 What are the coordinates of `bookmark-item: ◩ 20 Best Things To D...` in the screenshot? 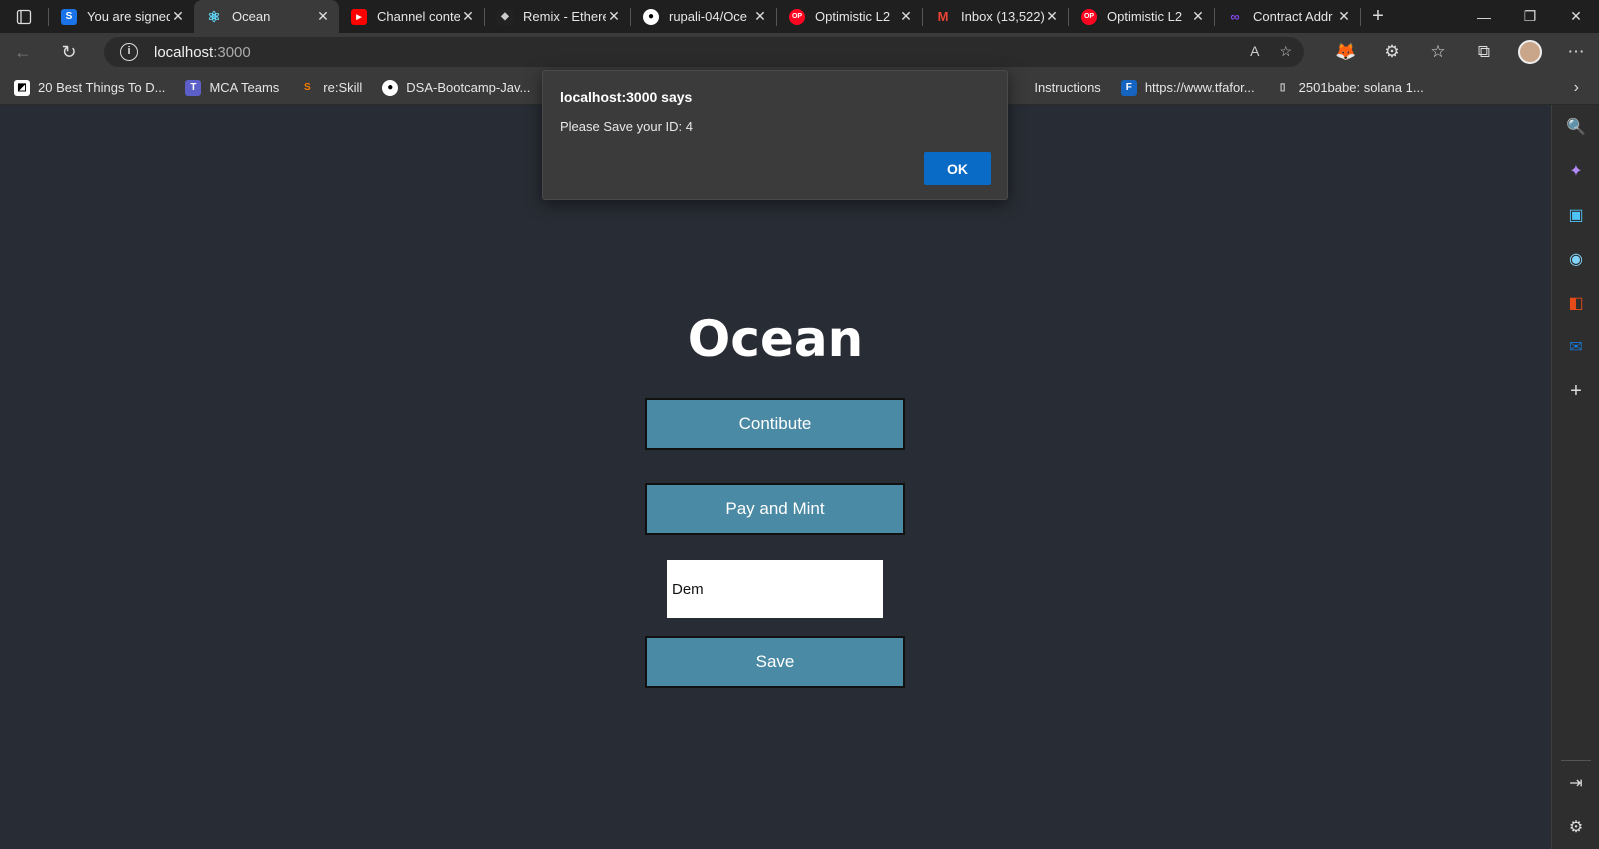 It's located at (89, 87).